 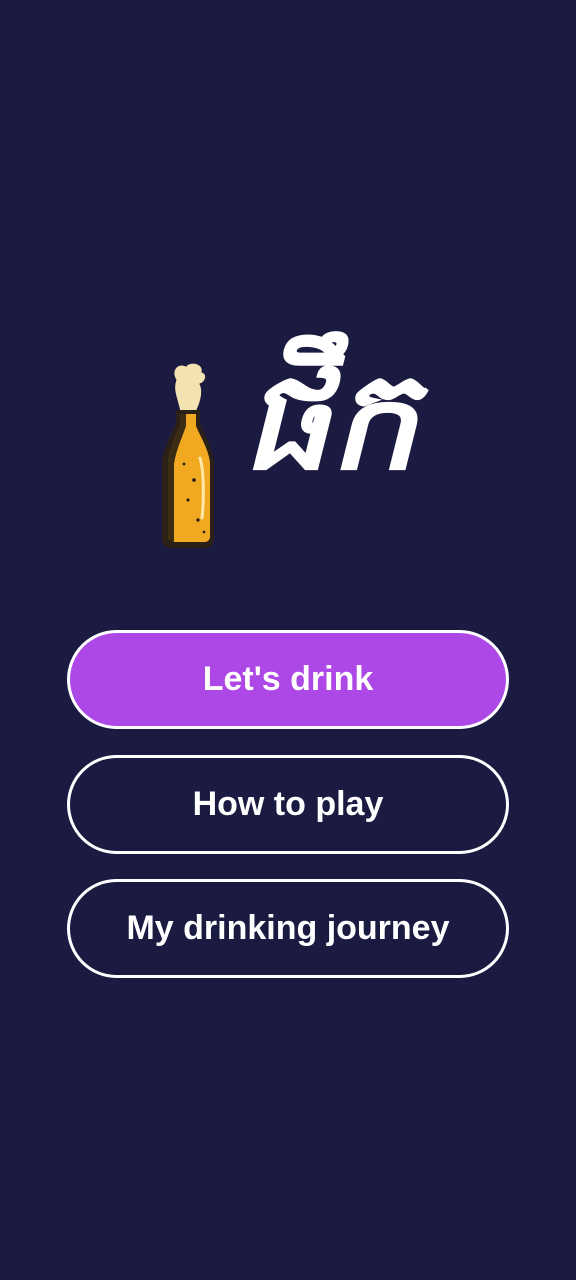 What do you see at coordinates (288, 804) in the screenshot?
I see `how-to-play-button: How to play` at bounding box center [288, 804].